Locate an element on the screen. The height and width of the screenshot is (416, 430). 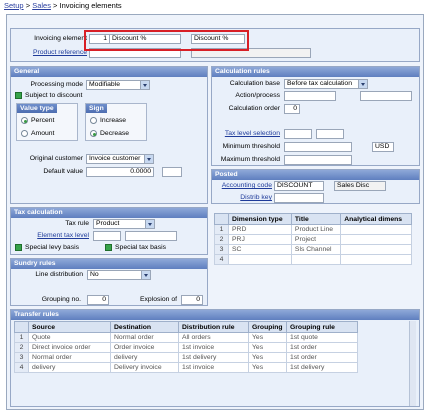
row-number: 4 is located at coordinates (21, 367).